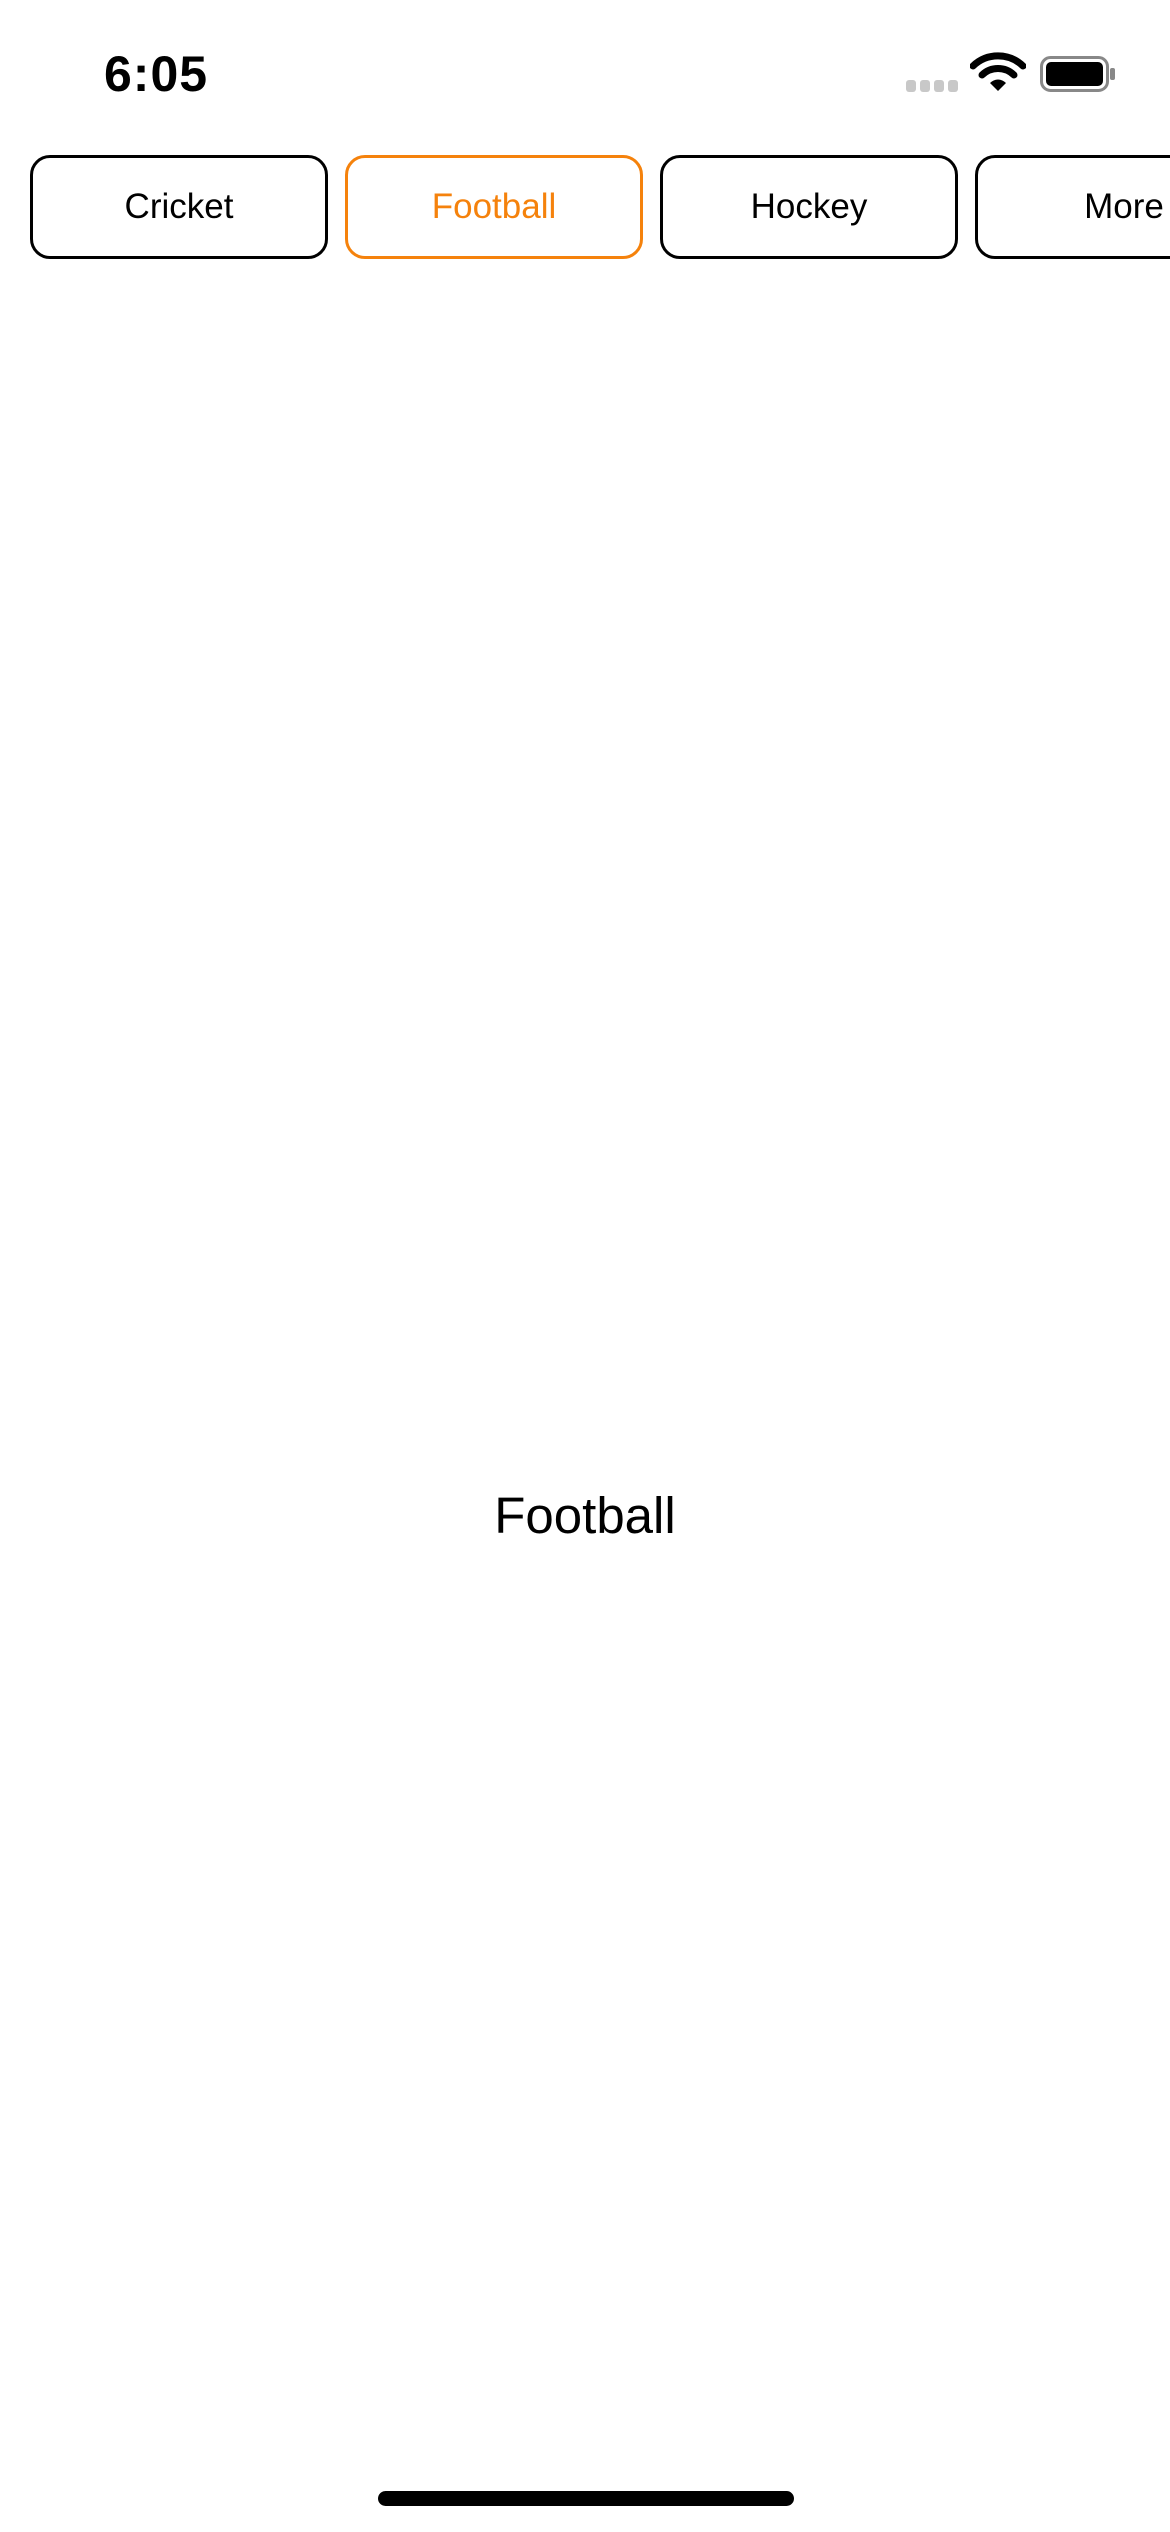 The height and width of the screenshot is (2532, 1170). Describe the element at coordinates (932, 86) in the screenshot. I see `signal-icon` at that location.